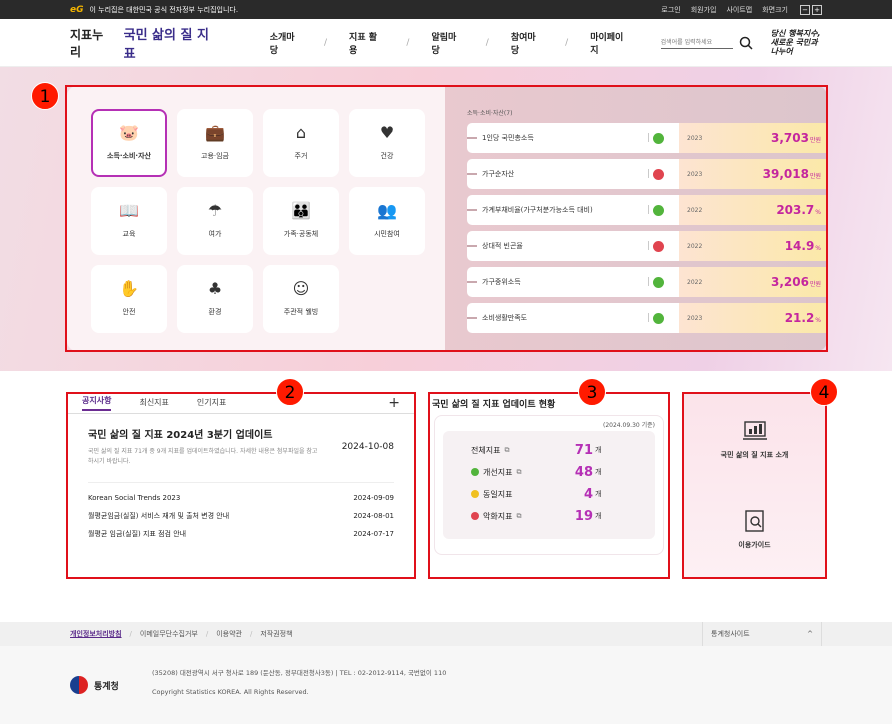 Image resolution: width=892 pixels, height=724 pixels. I want to click on chevron-up-icon: ^, so click(810, 634).